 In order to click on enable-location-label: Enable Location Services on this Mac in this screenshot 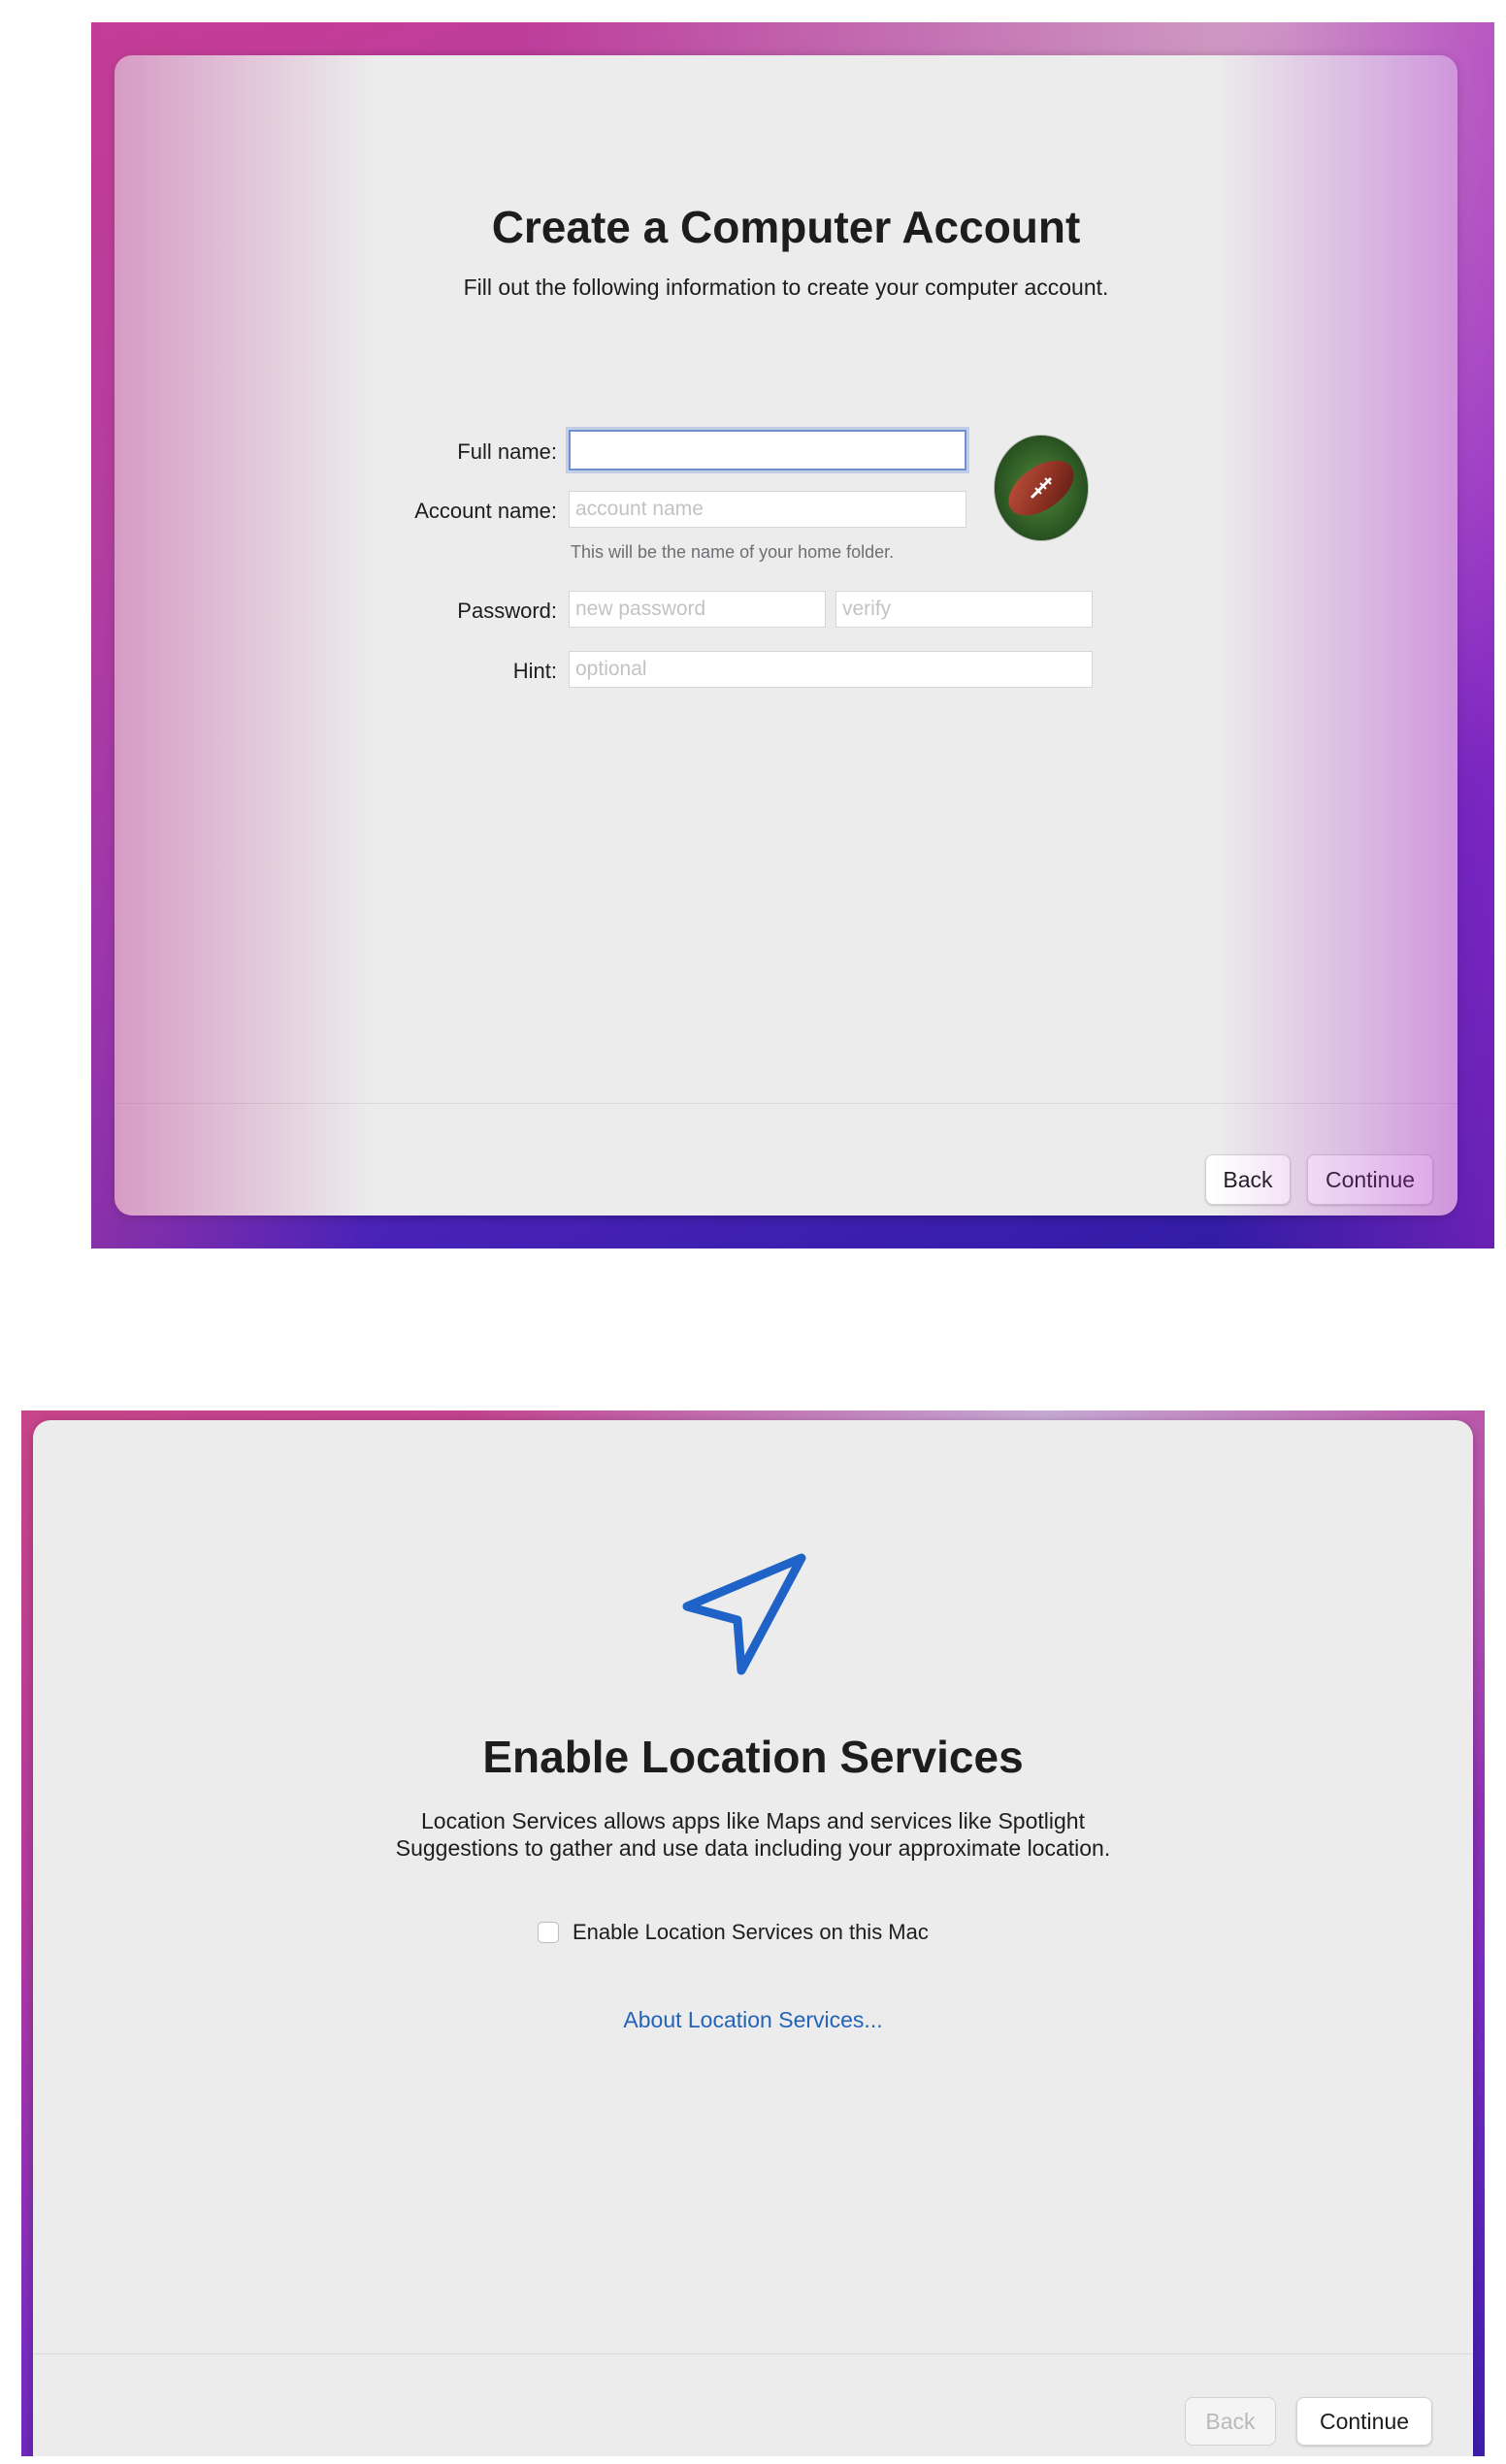, I will do `click(751, 1932)`.